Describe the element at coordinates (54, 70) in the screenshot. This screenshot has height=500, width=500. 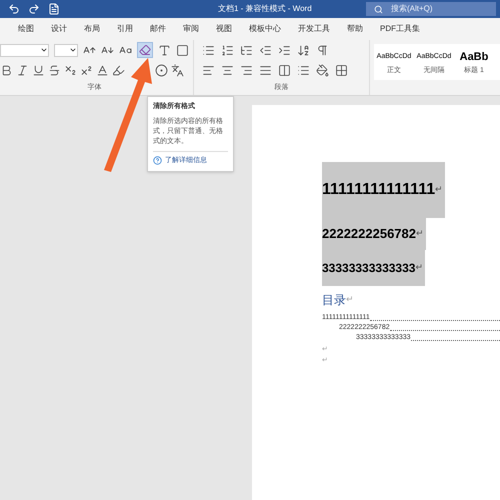
I see `strikethrough-icon` at that location.